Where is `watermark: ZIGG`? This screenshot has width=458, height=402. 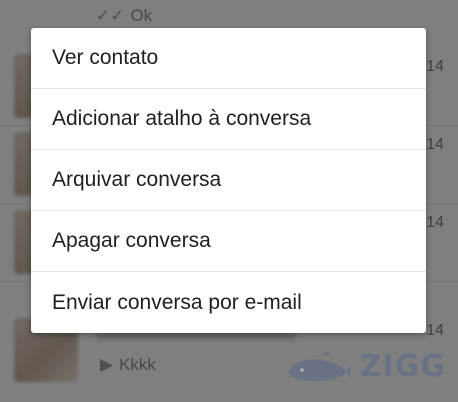 watermark: ZIGG is located at coordinates (365, 366).